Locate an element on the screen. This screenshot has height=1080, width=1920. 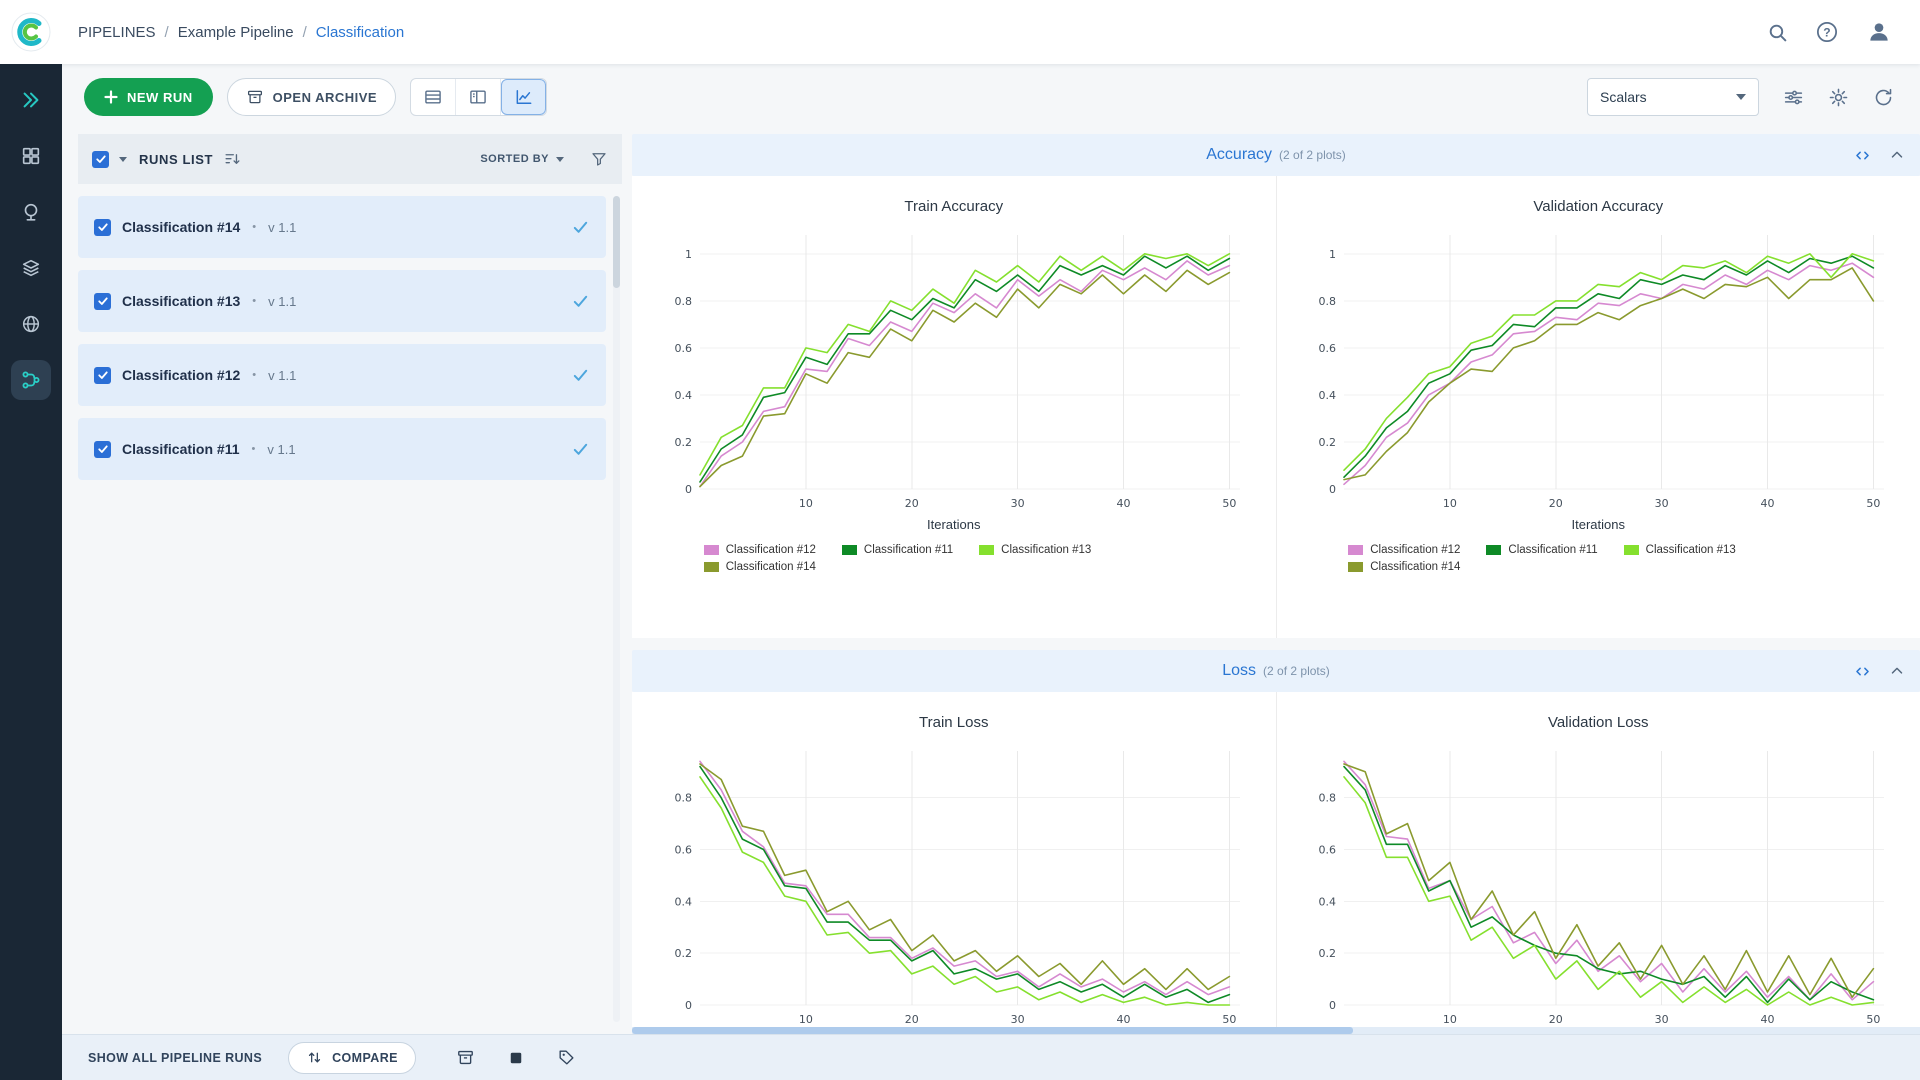
help-icon: ? is located at coordinates (1827, 32).